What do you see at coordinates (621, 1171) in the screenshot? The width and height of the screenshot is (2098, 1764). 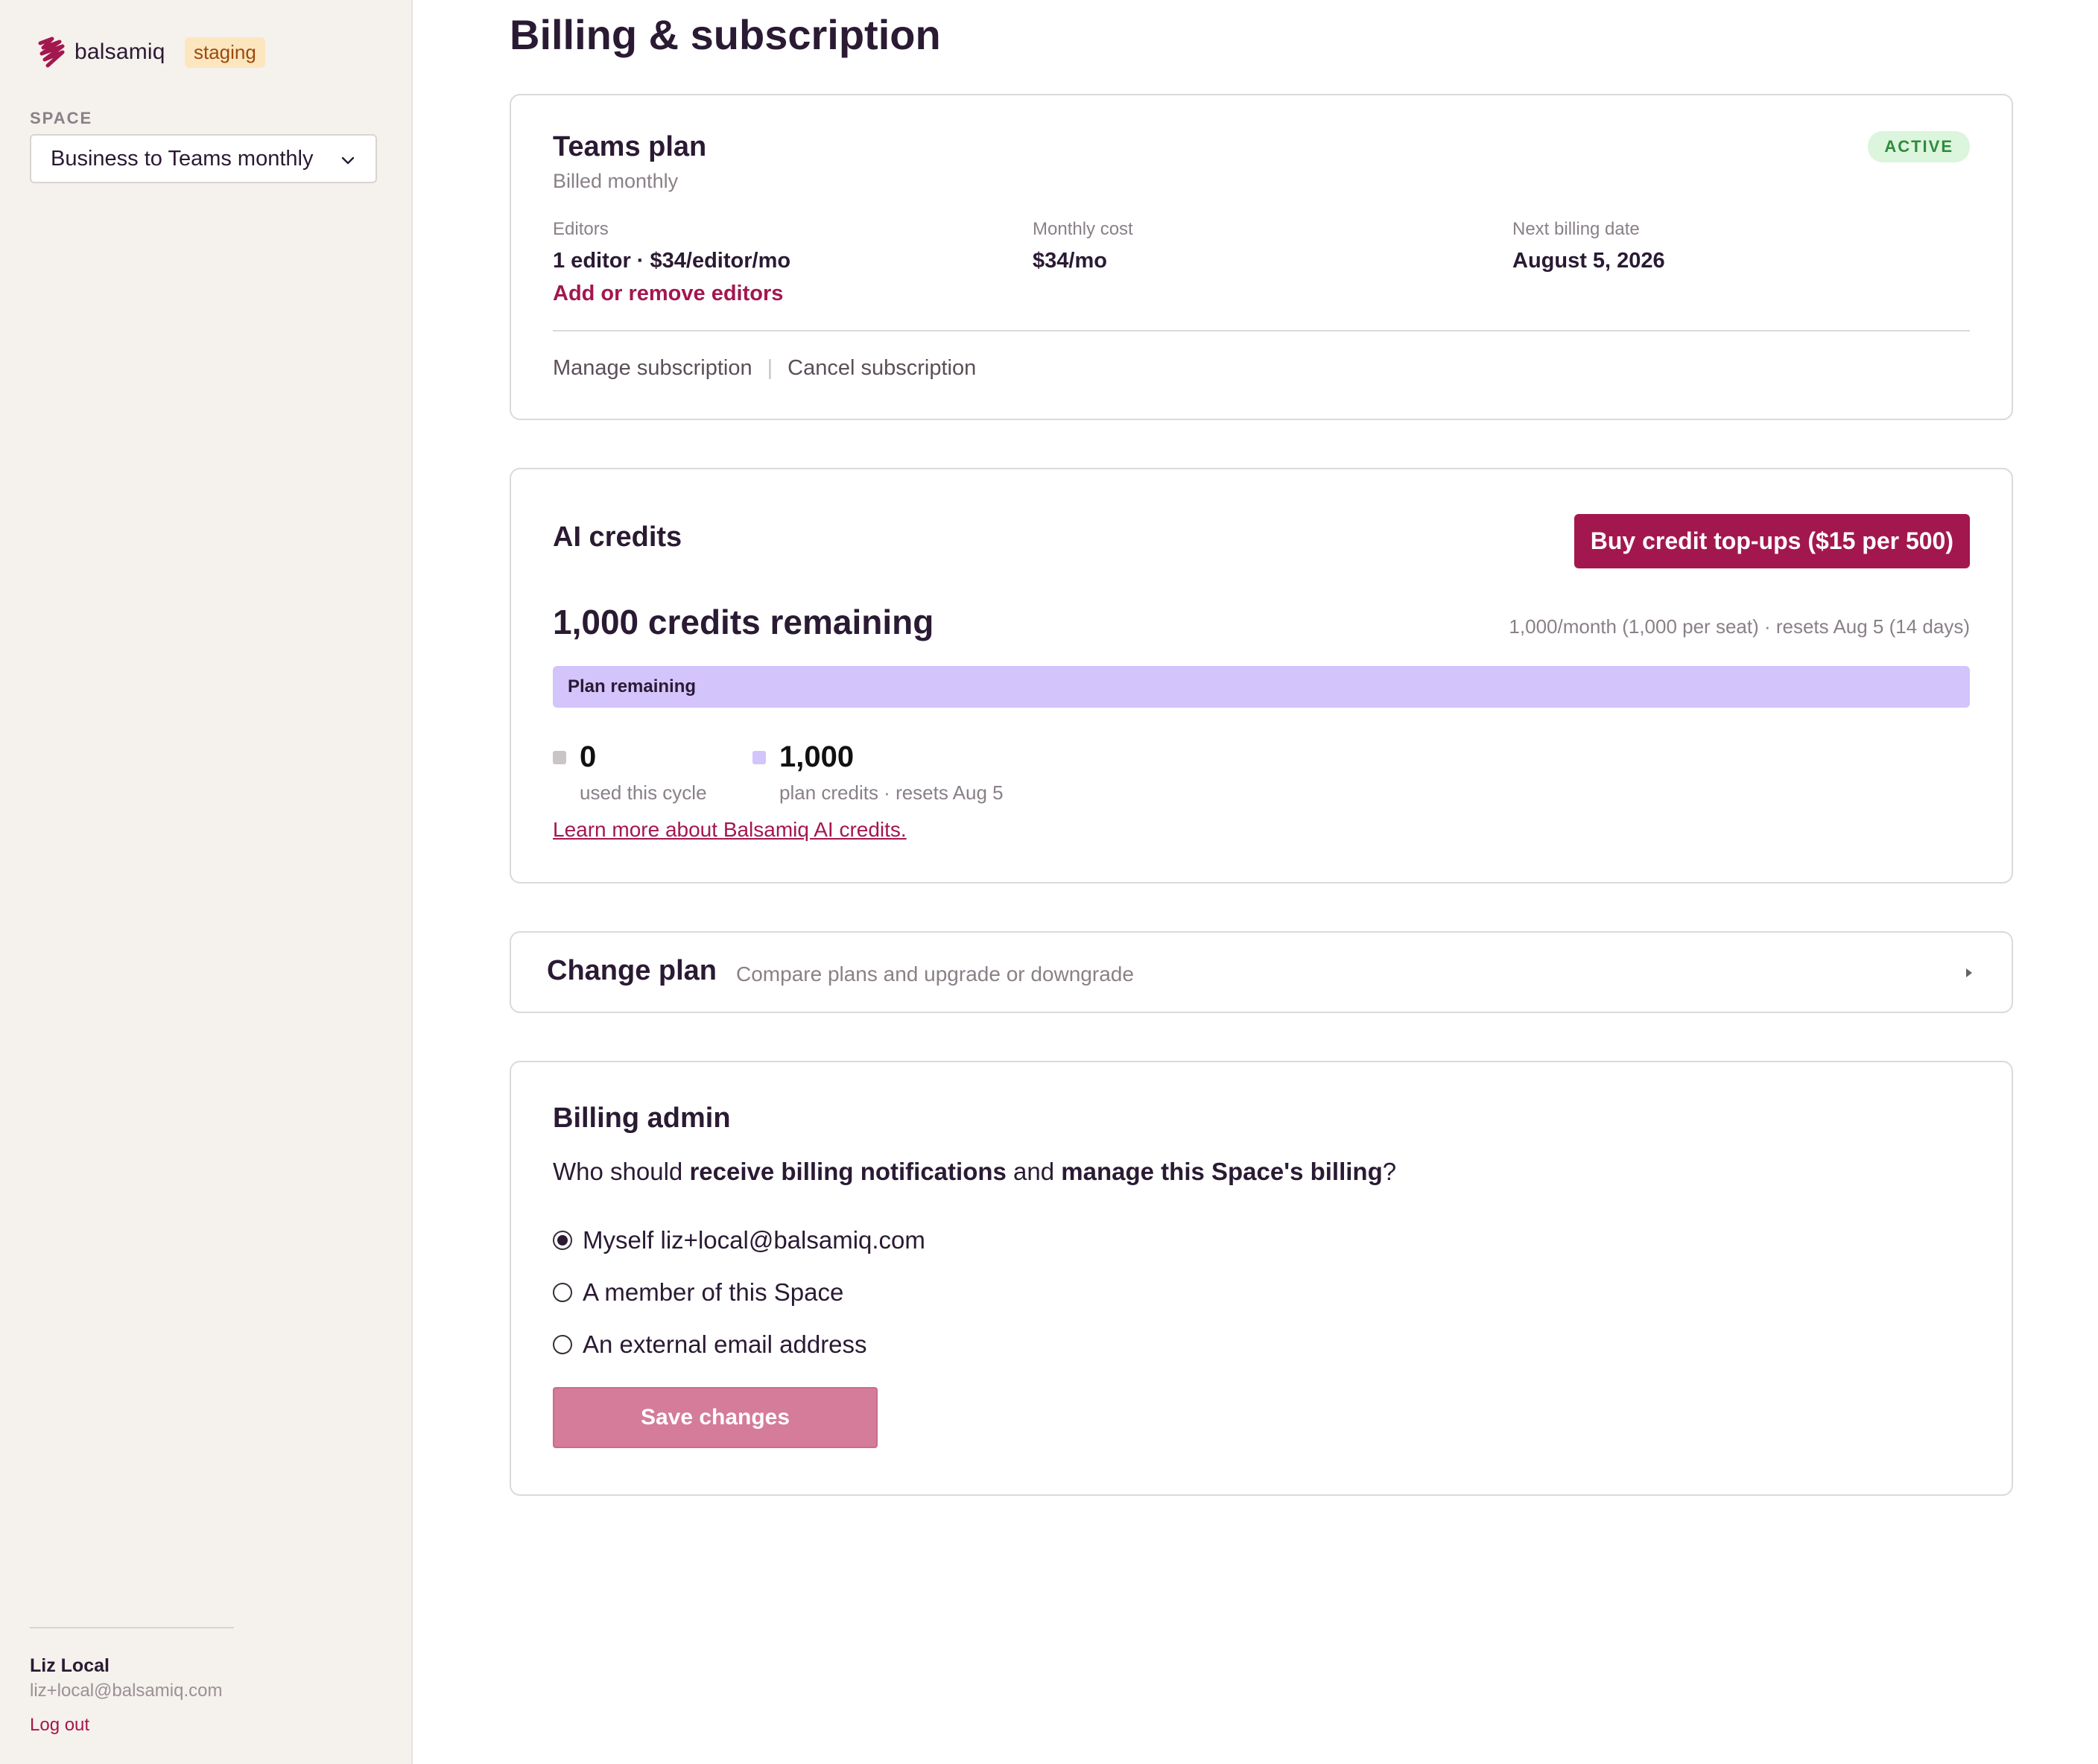 I see `question-text: Who should` at bounding box center [621, 1171].